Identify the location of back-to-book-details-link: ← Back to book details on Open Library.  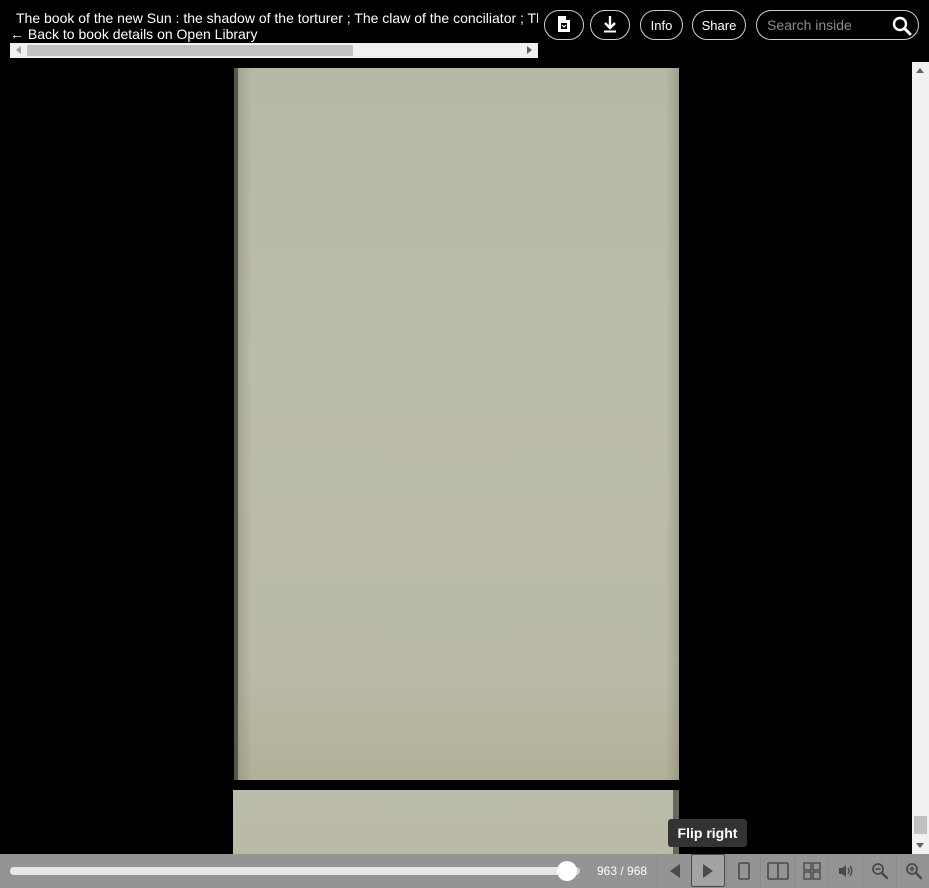
(133, 34).